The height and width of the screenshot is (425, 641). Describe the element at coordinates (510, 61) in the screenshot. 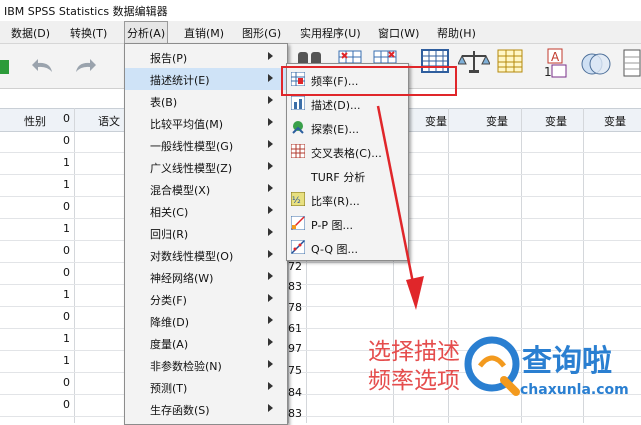

I see `select-cases-icon` at that location.